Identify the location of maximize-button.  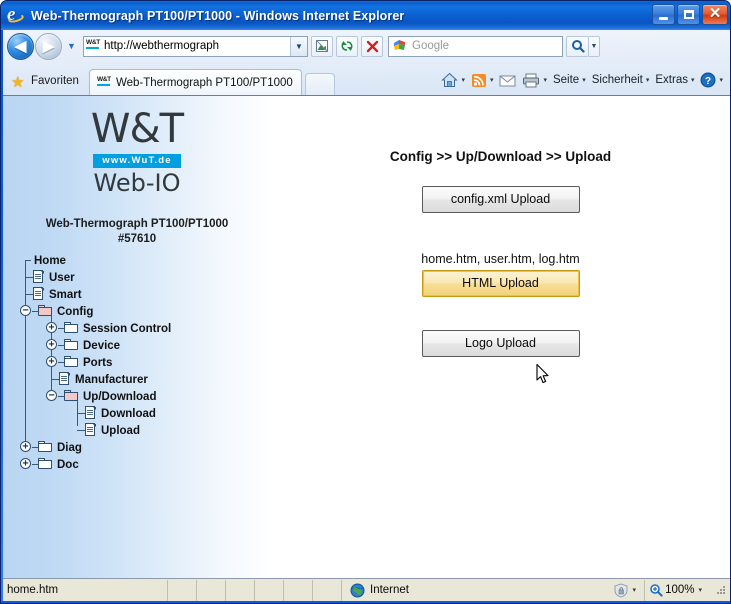
(688, 14).